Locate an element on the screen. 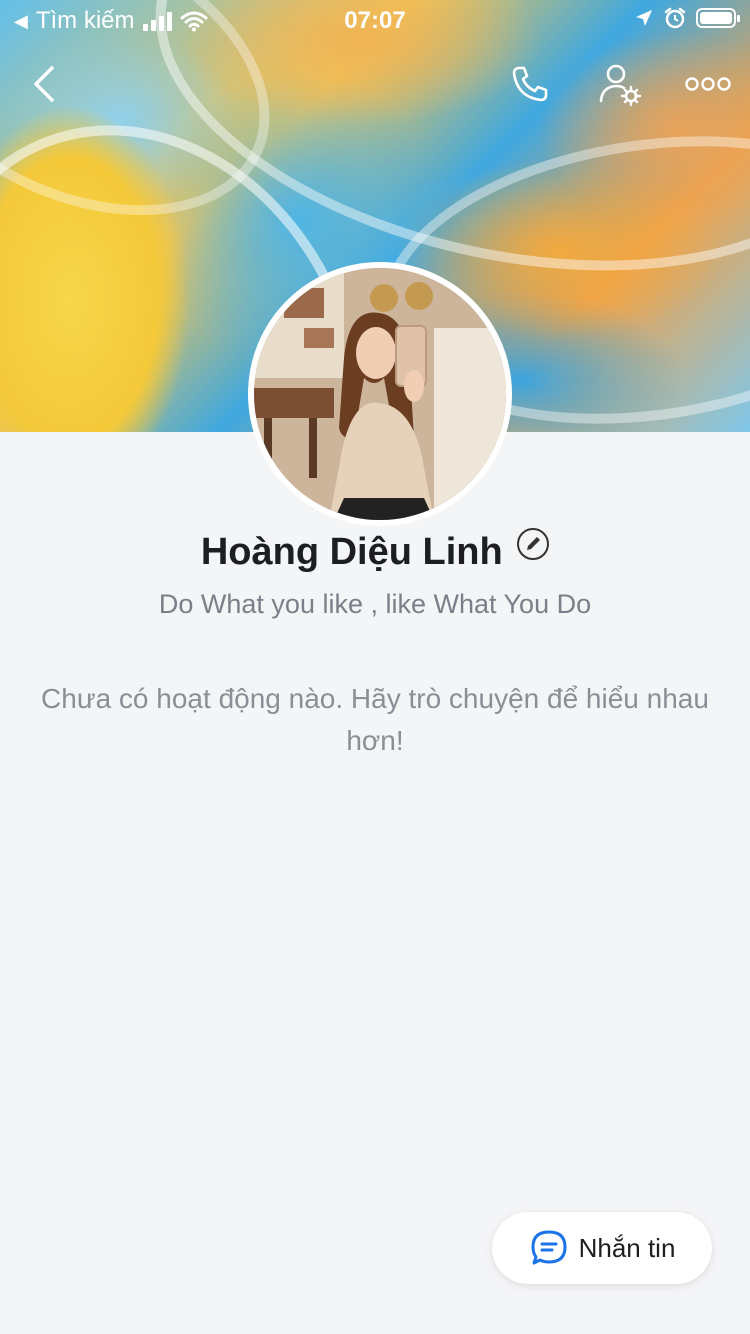 This screenshot has width=750, height=1334. profile-name-row: Hoàng Diệu Linh is located at coordinates (375, 551).